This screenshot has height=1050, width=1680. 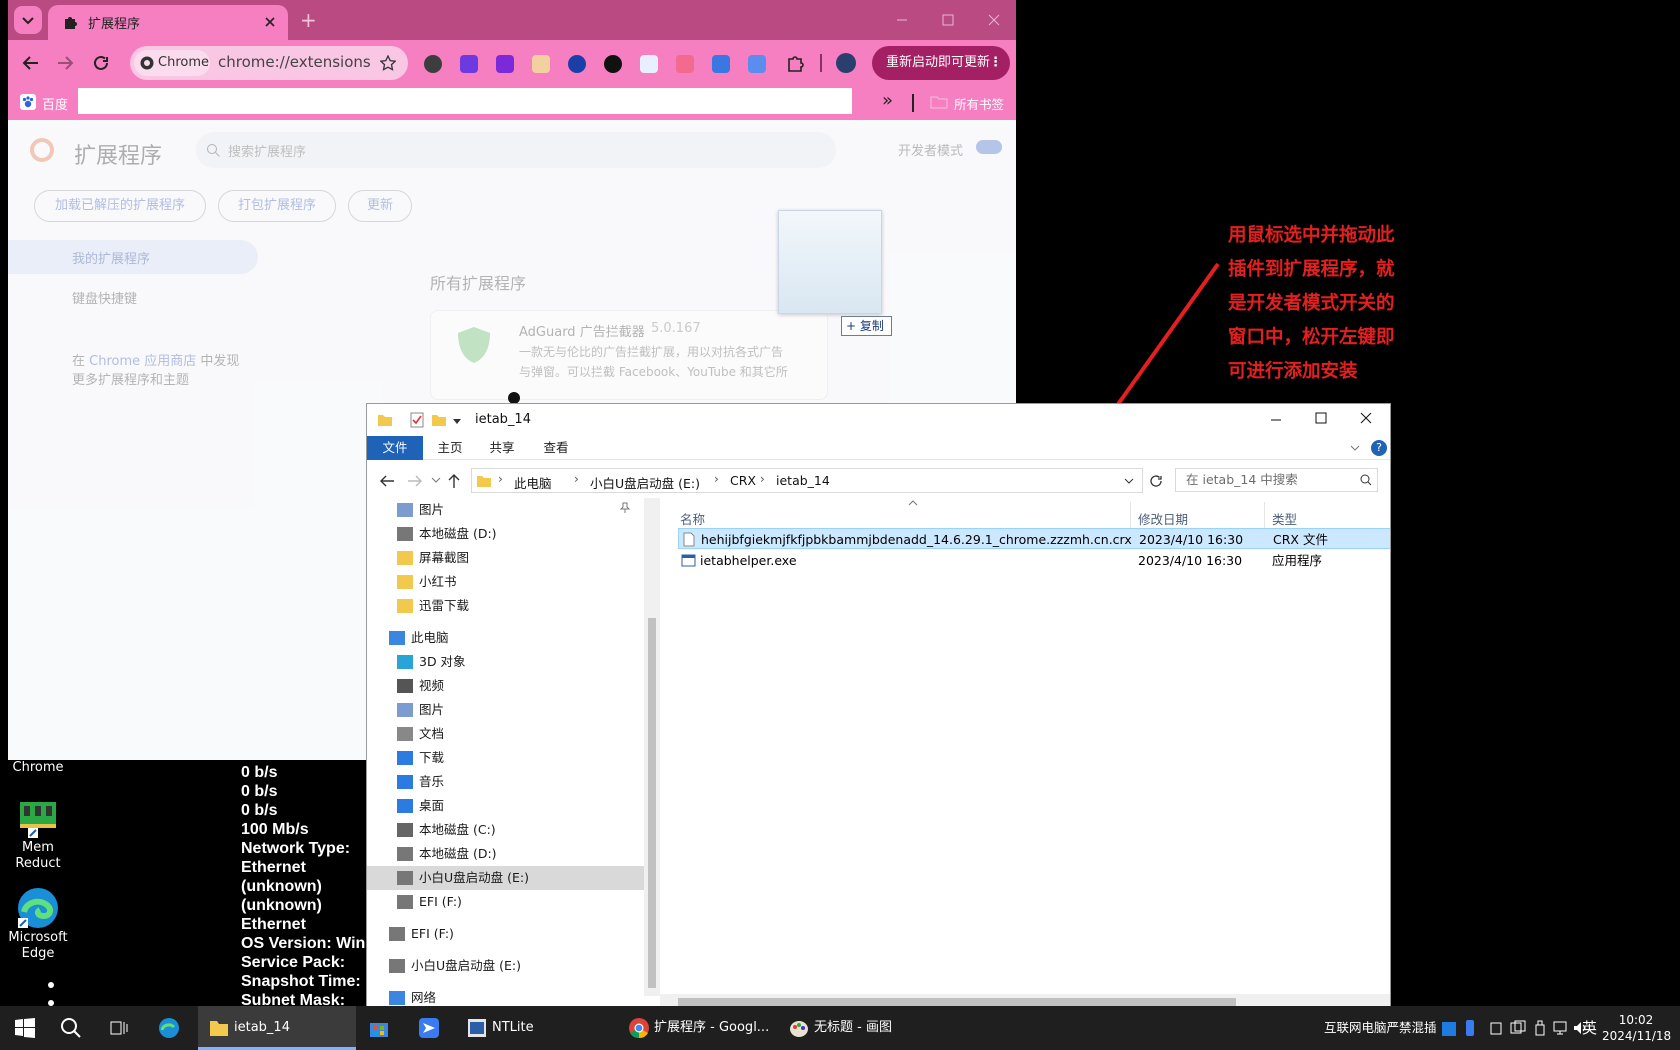 What do you see at coordinates (25, 1028) in the screenshot?
I see `windows-start-icon` at bounding box center [25, 1028].